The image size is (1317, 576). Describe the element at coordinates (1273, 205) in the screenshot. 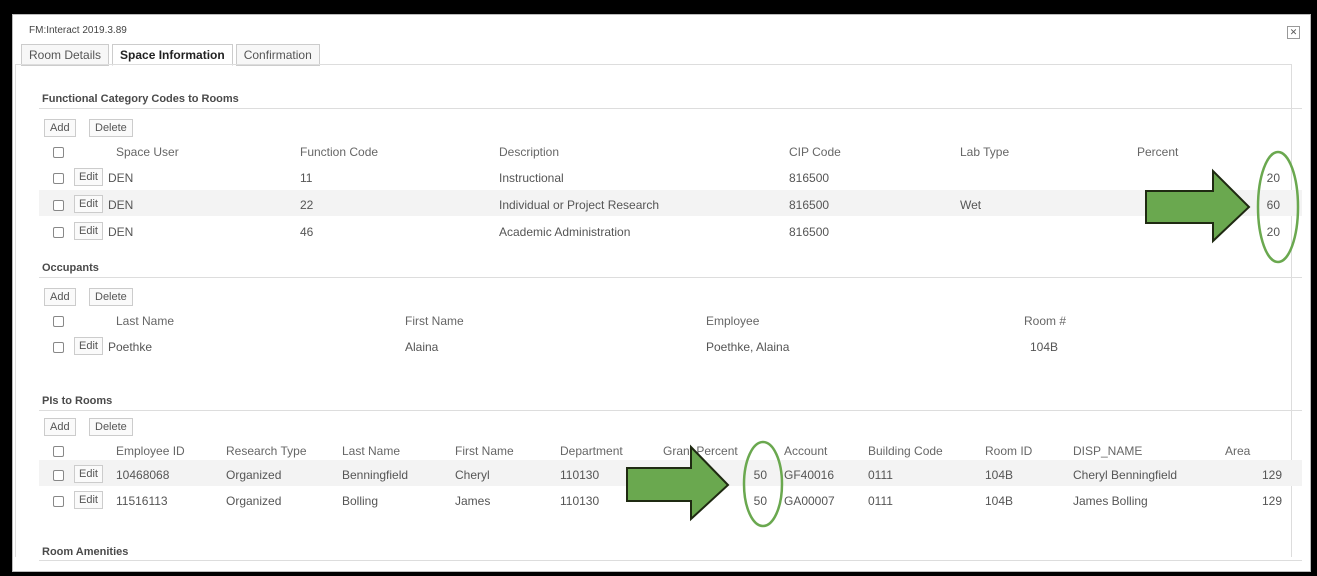

I see `percent-cell: 60` at that location.